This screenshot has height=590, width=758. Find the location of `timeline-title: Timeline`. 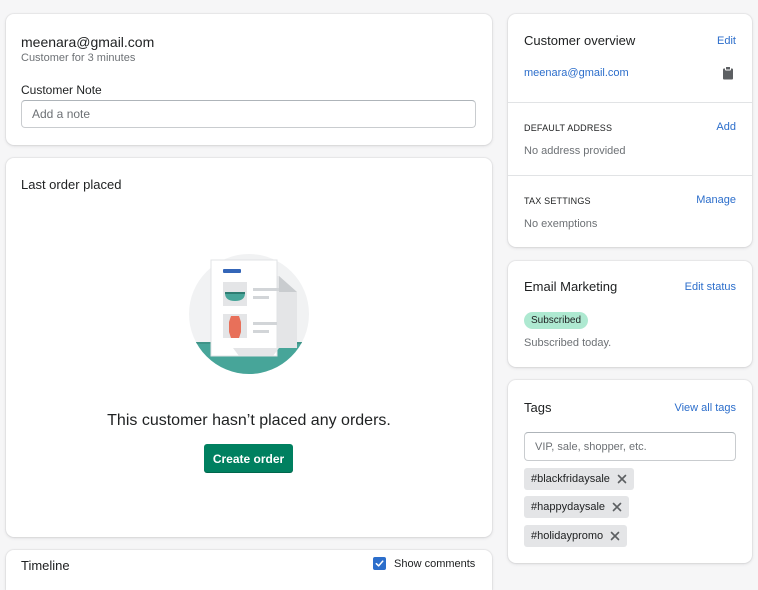

timeline-title: Timeline is located at coordinates (45, 565).